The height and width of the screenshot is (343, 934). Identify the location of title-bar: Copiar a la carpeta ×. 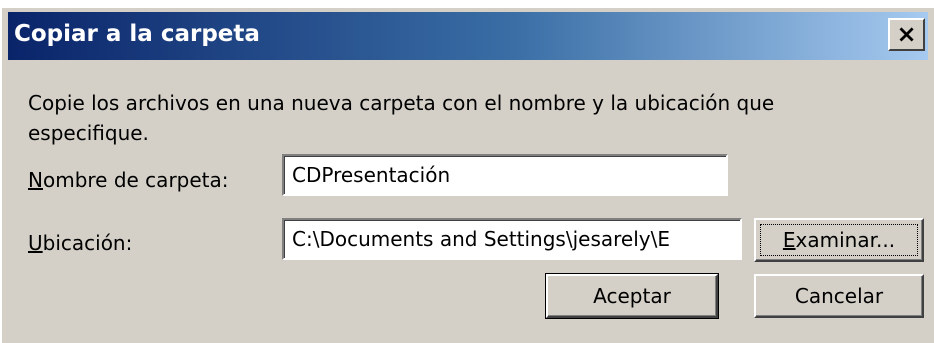
(468, 36).